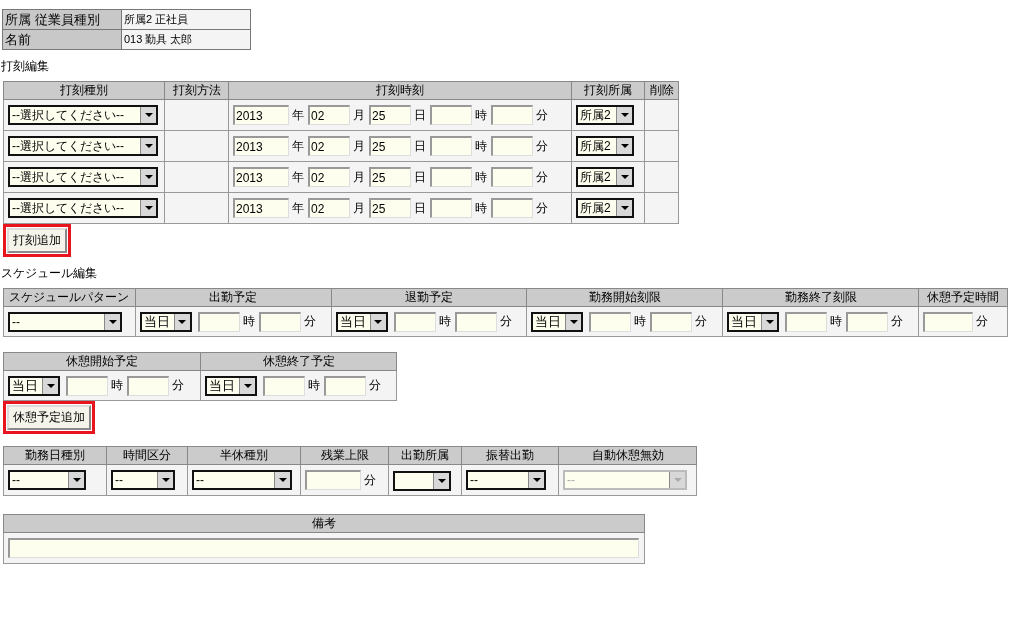 This screenshot has height=619, width=1013. What do you see at coordinates (510, 455) in the screenshot?
I see `column-header: 振替出勤` at bounding box center [510, 455].